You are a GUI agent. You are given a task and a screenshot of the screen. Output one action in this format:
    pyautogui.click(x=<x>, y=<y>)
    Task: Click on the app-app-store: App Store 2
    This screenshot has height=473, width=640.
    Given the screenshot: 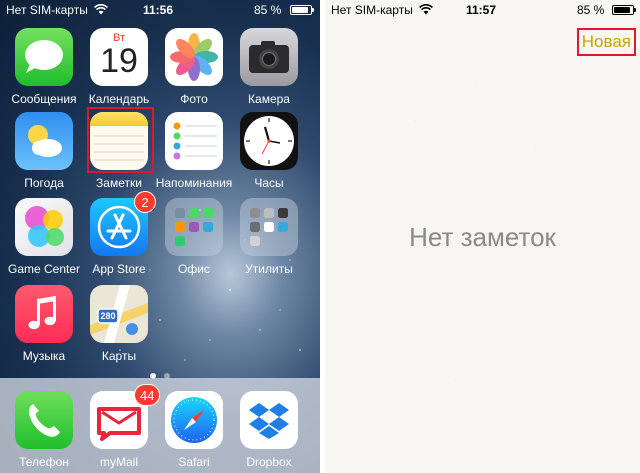 What is the action you would take?
    pyautogui.click(x=119, y=234)
    